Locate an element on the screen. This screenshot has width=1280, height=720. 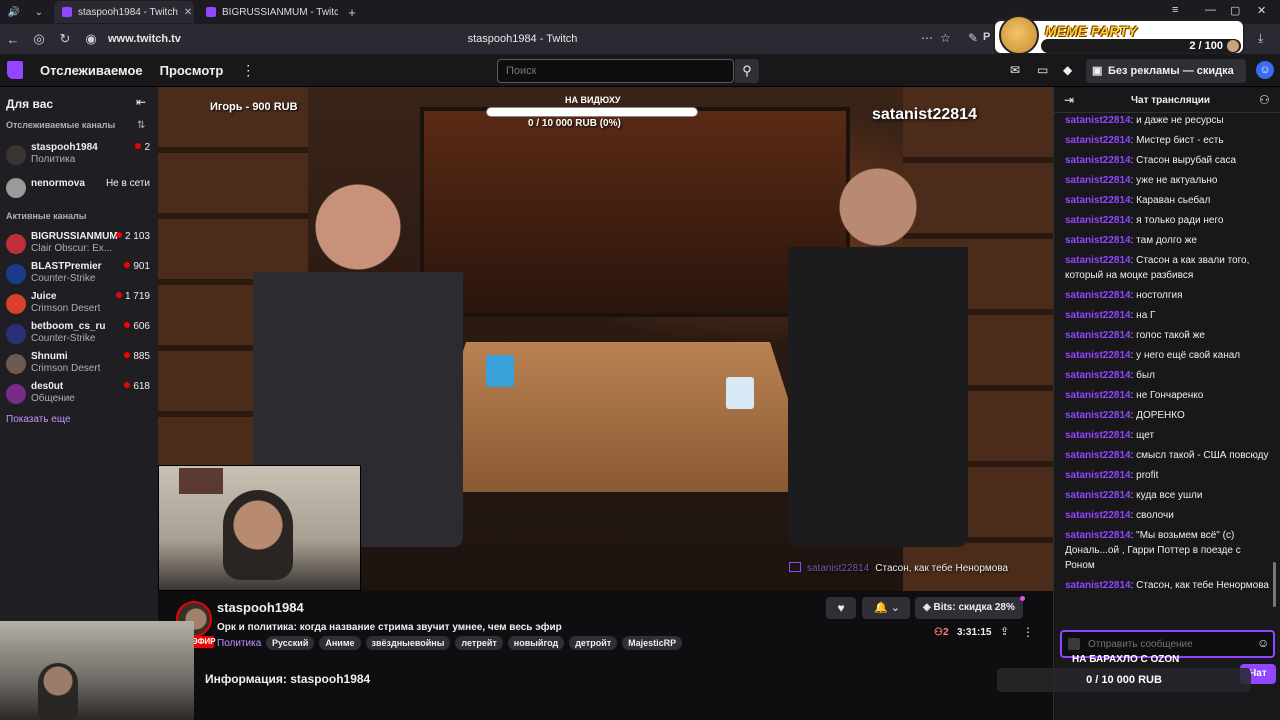
chat-badge-icon is located at coordinates (1074, 644).